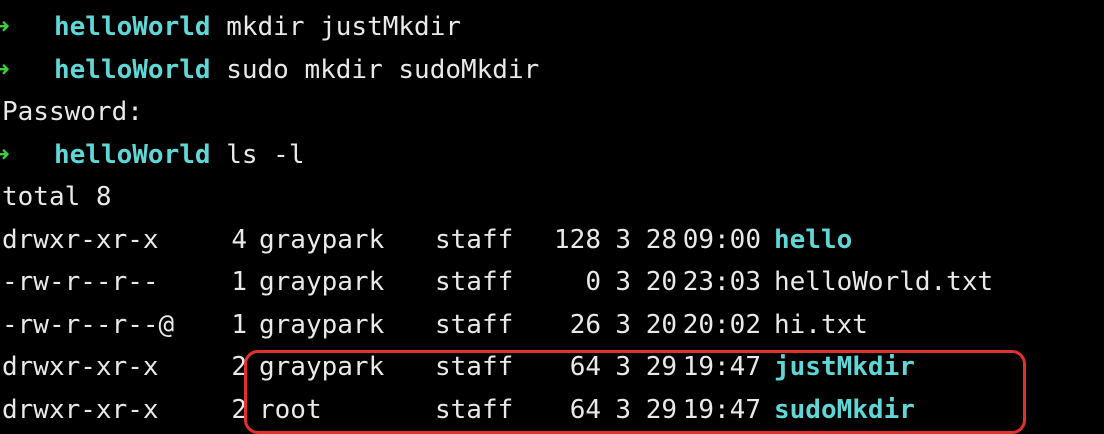 Image resolution: width=1104 pixels, height=434 pixels. Describe the element at coordinates (57, 197) in the screenshot. I see `total-line: total 8` at that location.